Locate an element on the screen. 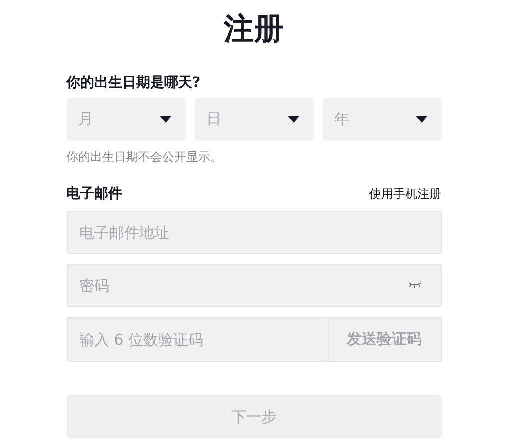  birthday-hint: 你的出生日期不会公开显示。 is located at coordinates (145, 157).